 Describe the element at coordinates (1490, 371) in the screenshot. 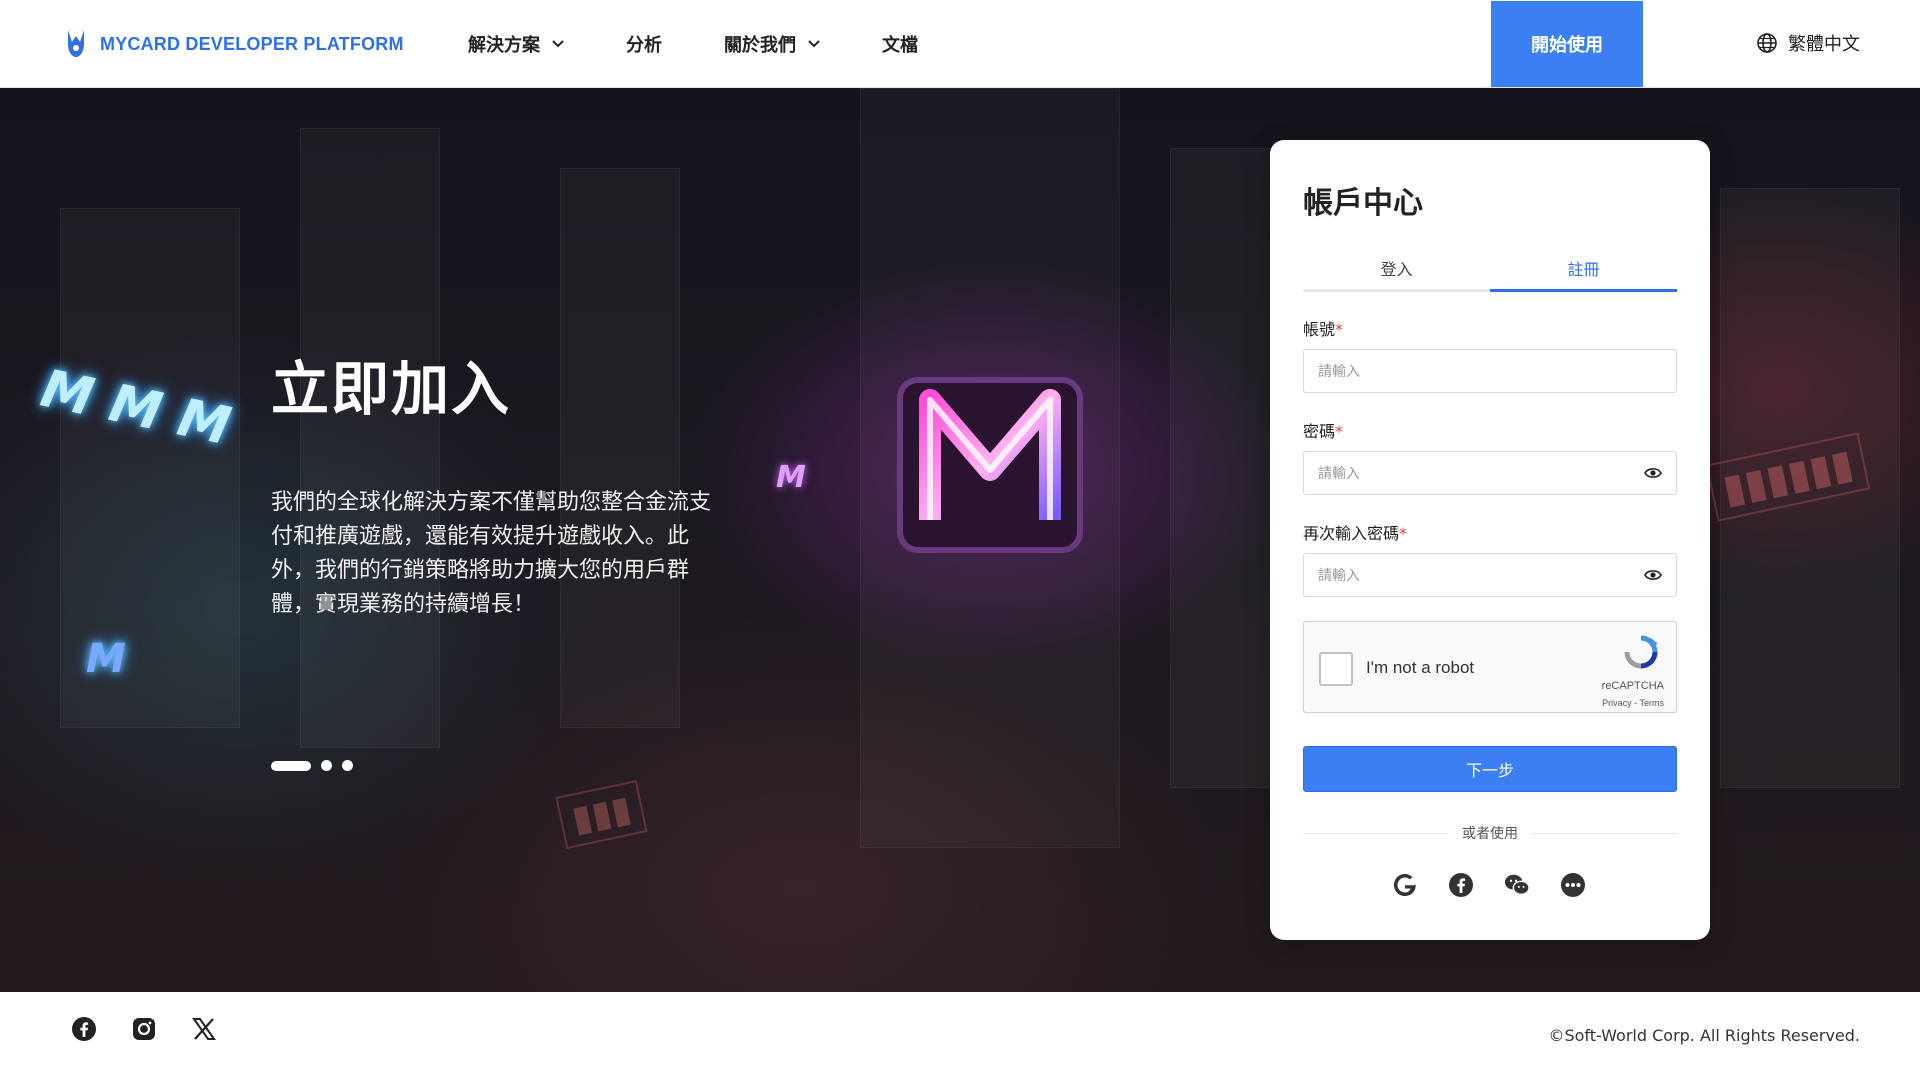

I see `account-input: 請輸入` at that location.